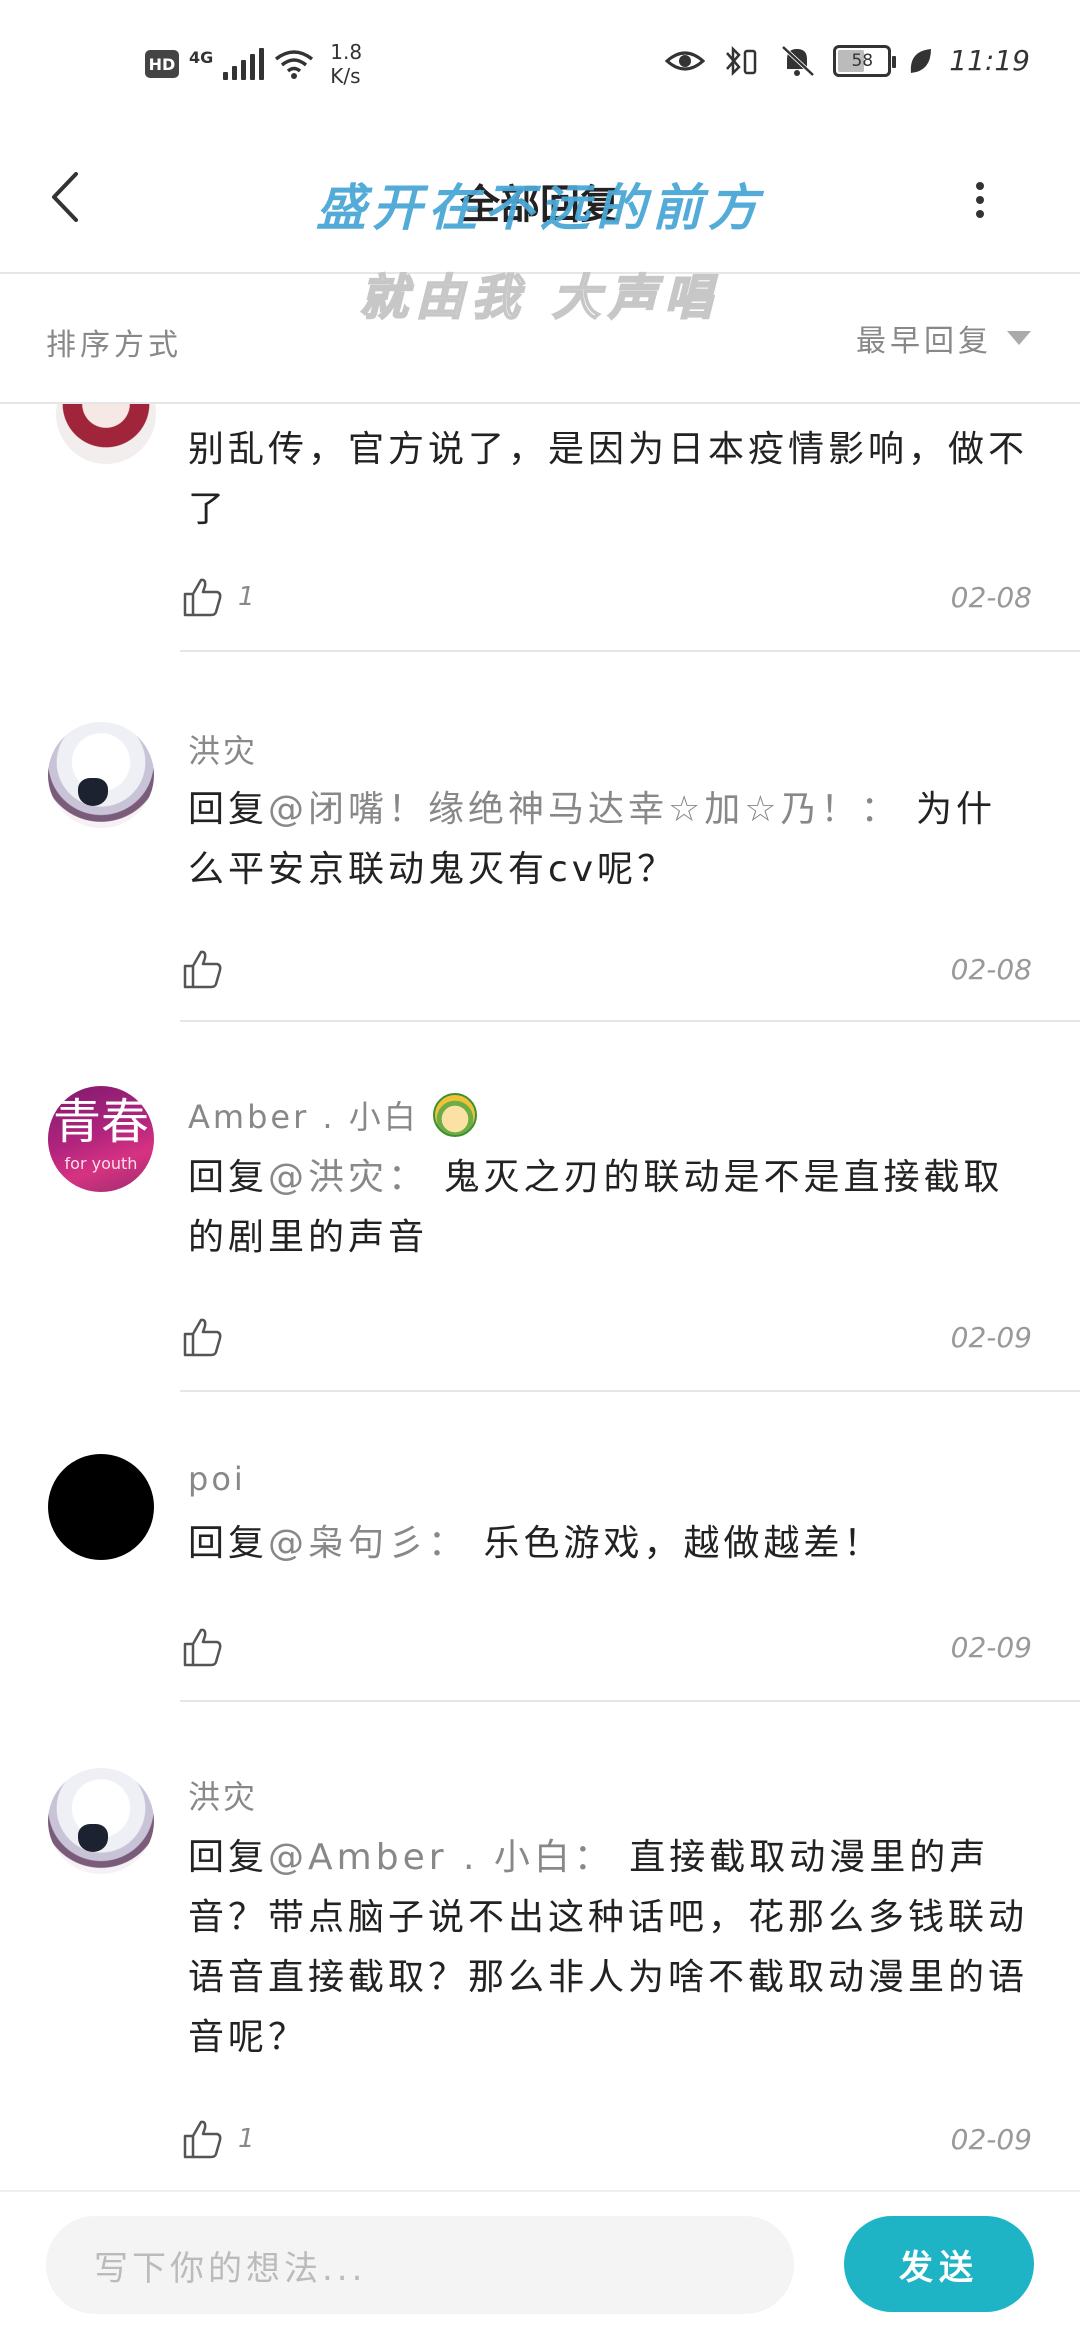 This screenshot has width=1080, height=2340. What do you see at coordinates (989, 60) in the screenshot?
I see `status-time: 11:19` at bounding box center [989, 60].